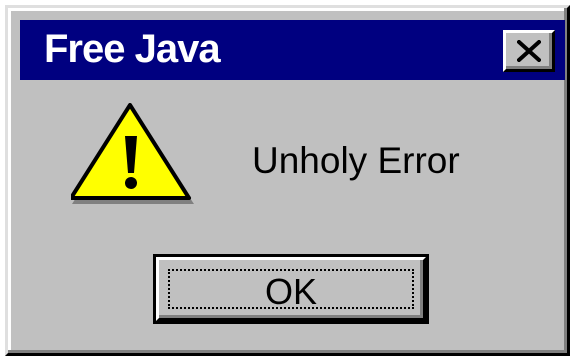  Describe the element at coordinates (290, 291) in the screenshot. I see `ok-button-label: OK` at that location.